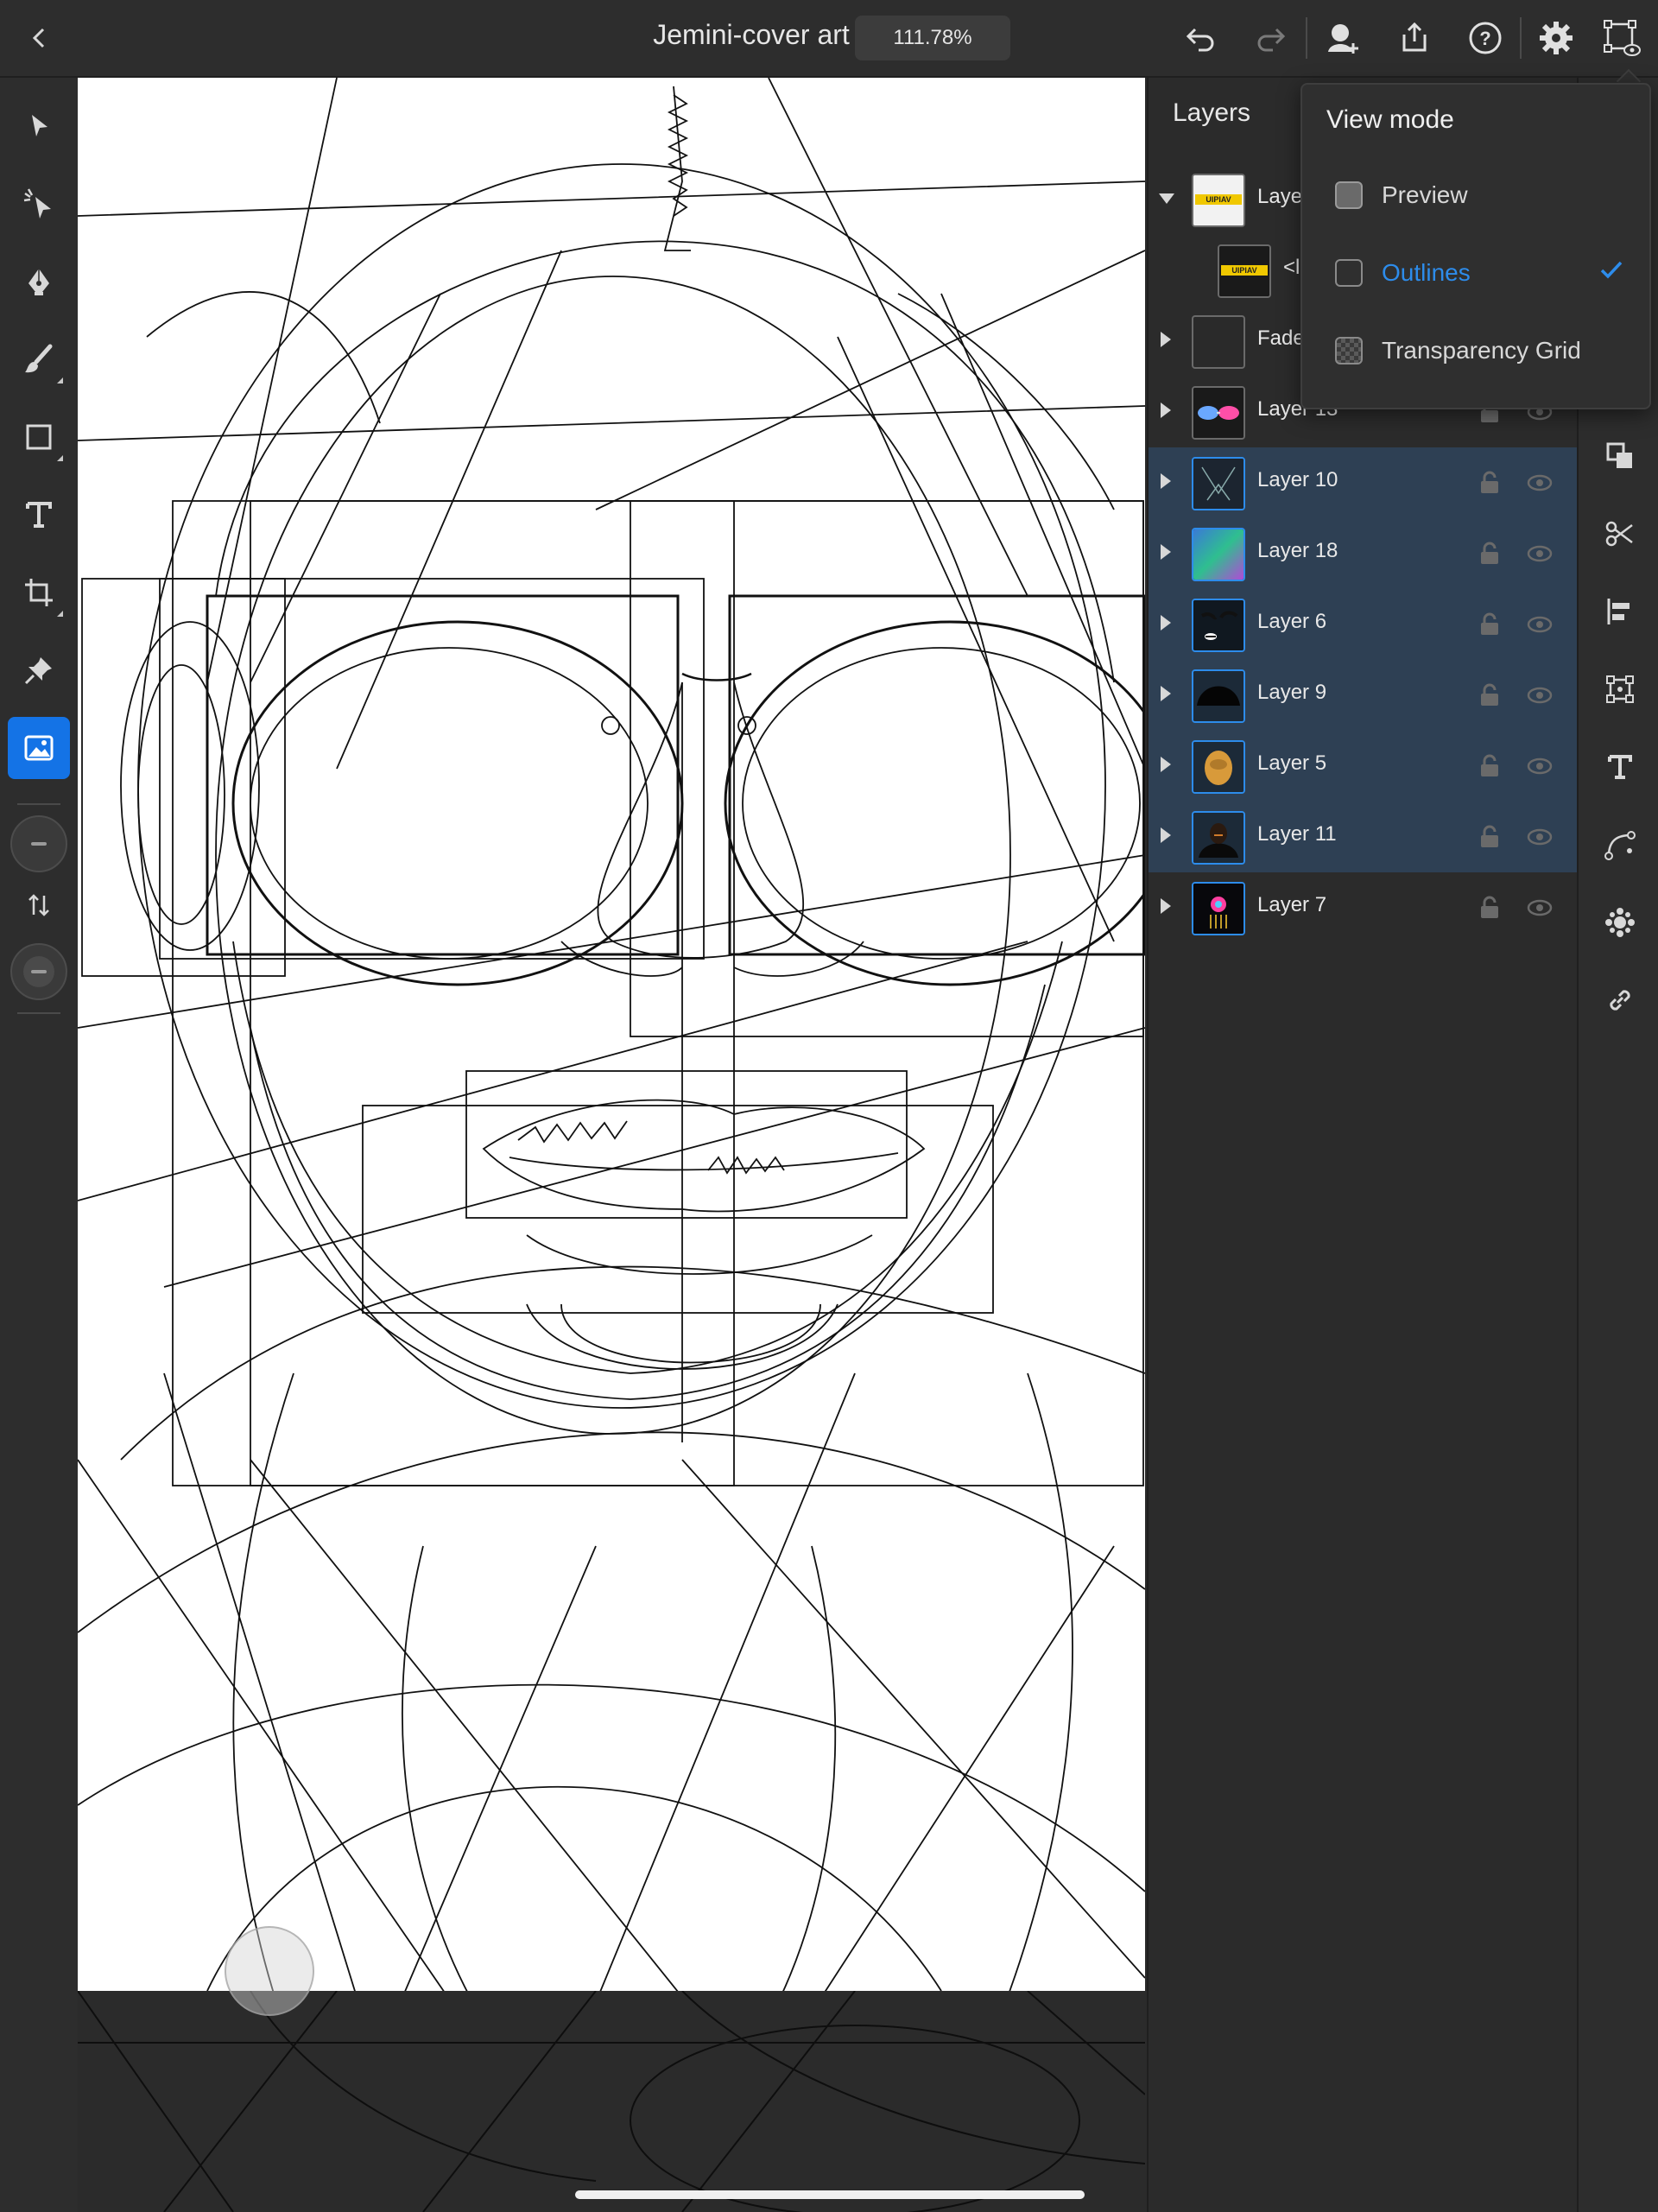 Image resolution: width=1658 pixels, height=2212 pixels. Describe the element at coordinates (1425, 194) in the screenshot. I see `option-label: Preview` at that location.